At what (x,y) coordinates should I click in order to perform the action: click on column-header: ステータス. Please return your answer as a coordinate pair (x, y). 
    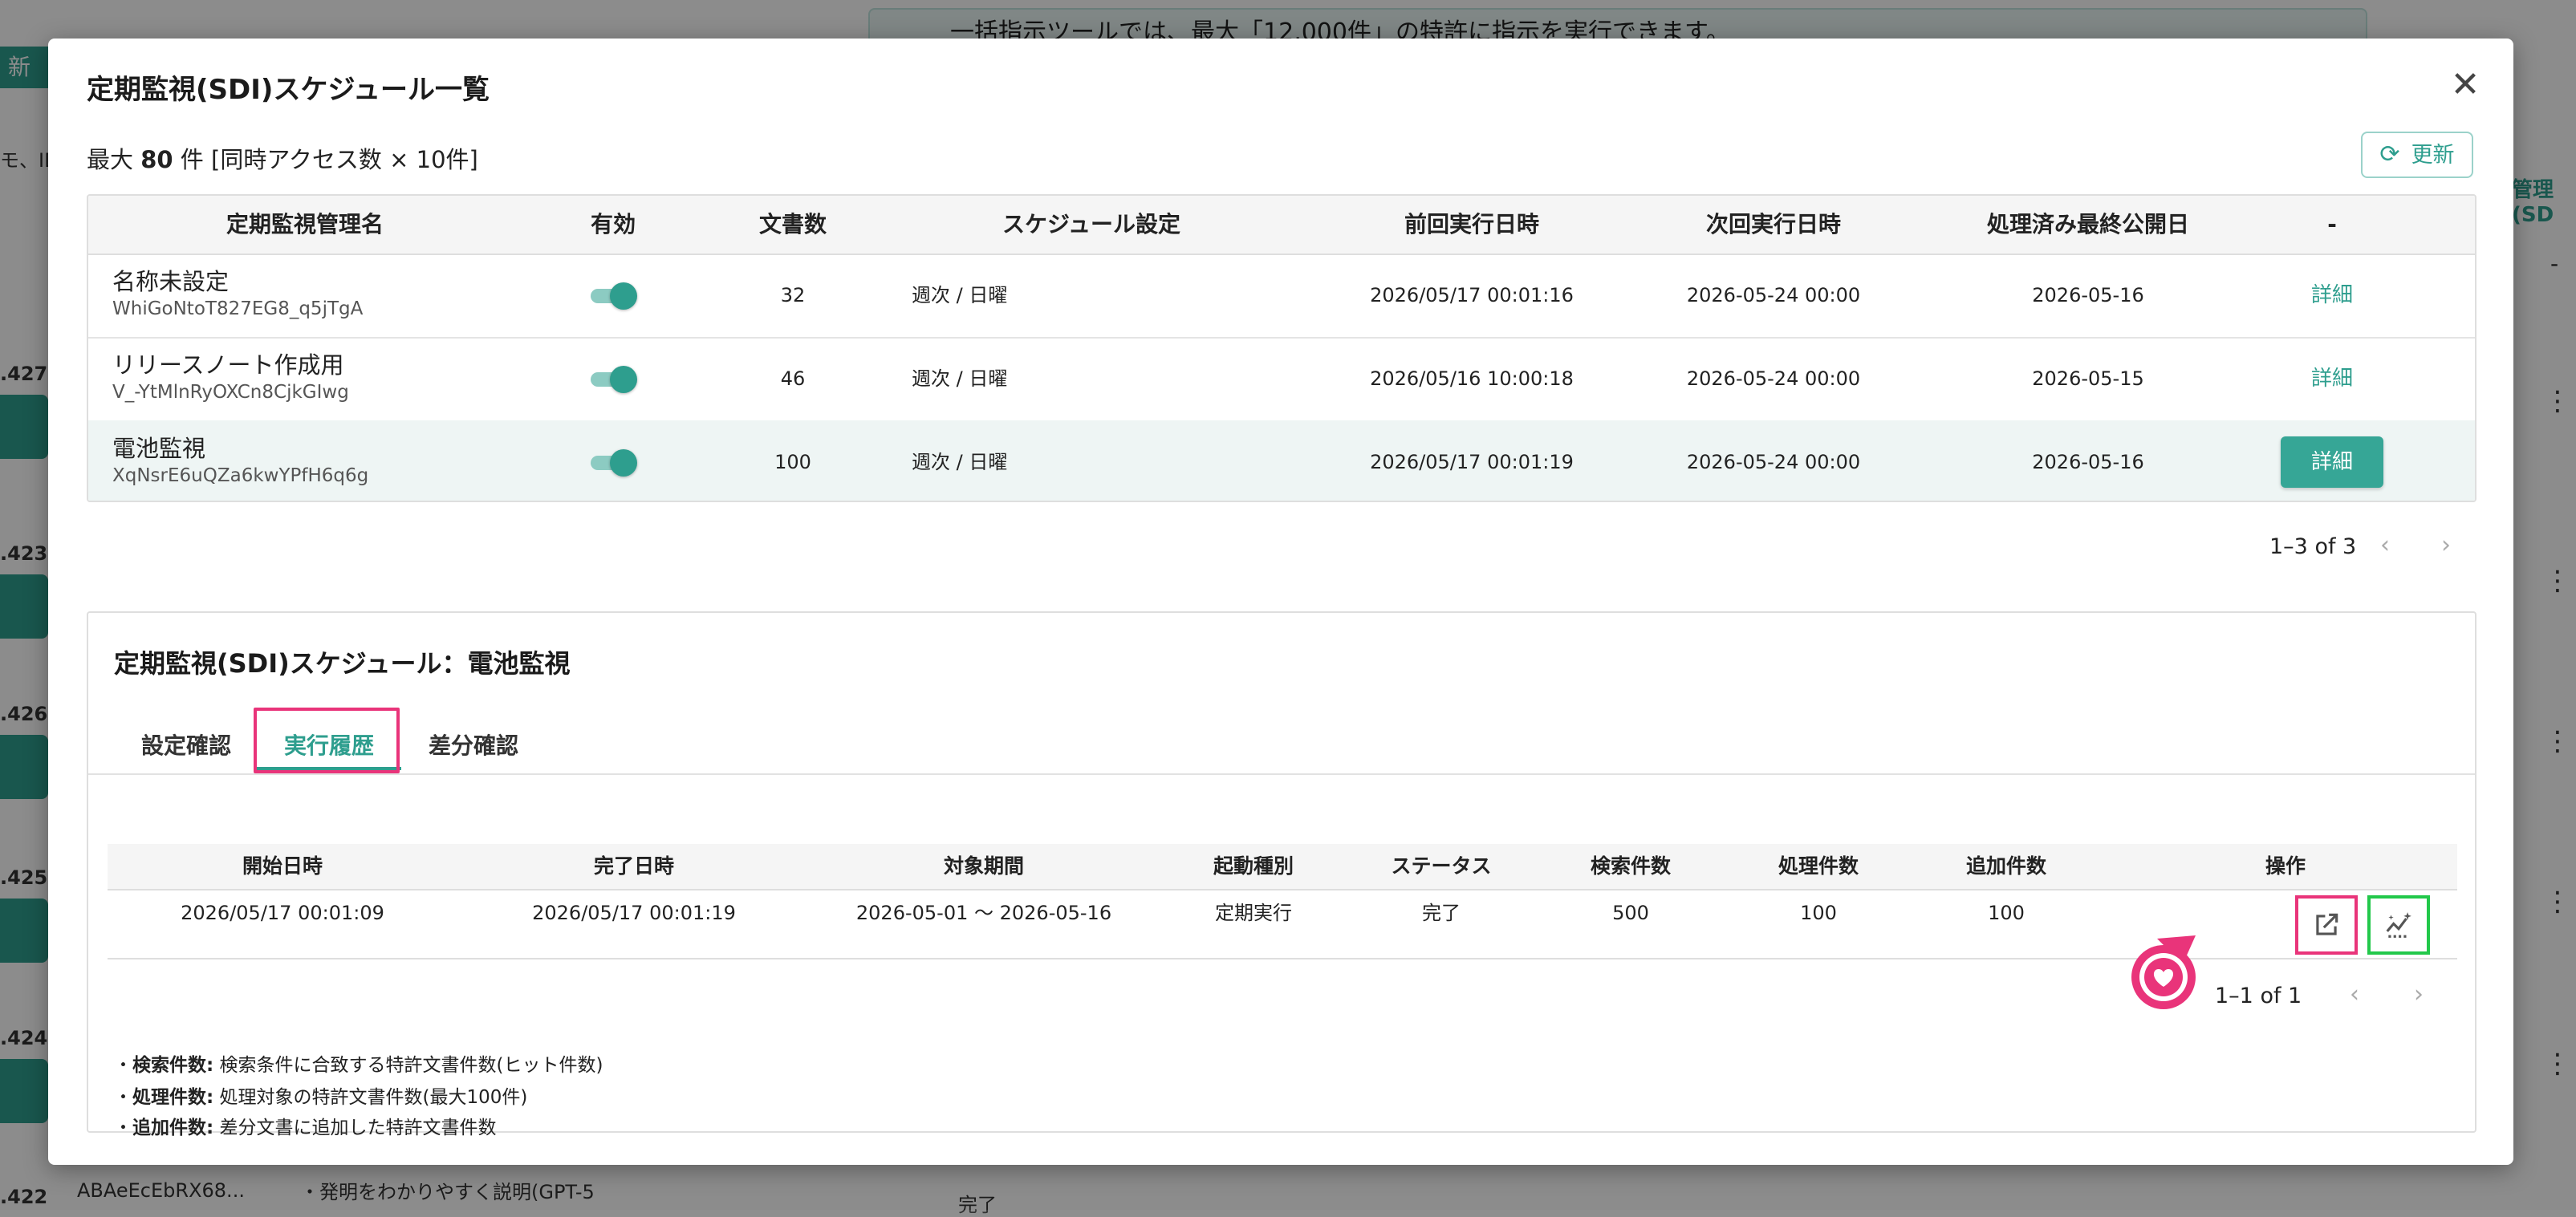
    Looking at the image, I should click on (1441, 866).